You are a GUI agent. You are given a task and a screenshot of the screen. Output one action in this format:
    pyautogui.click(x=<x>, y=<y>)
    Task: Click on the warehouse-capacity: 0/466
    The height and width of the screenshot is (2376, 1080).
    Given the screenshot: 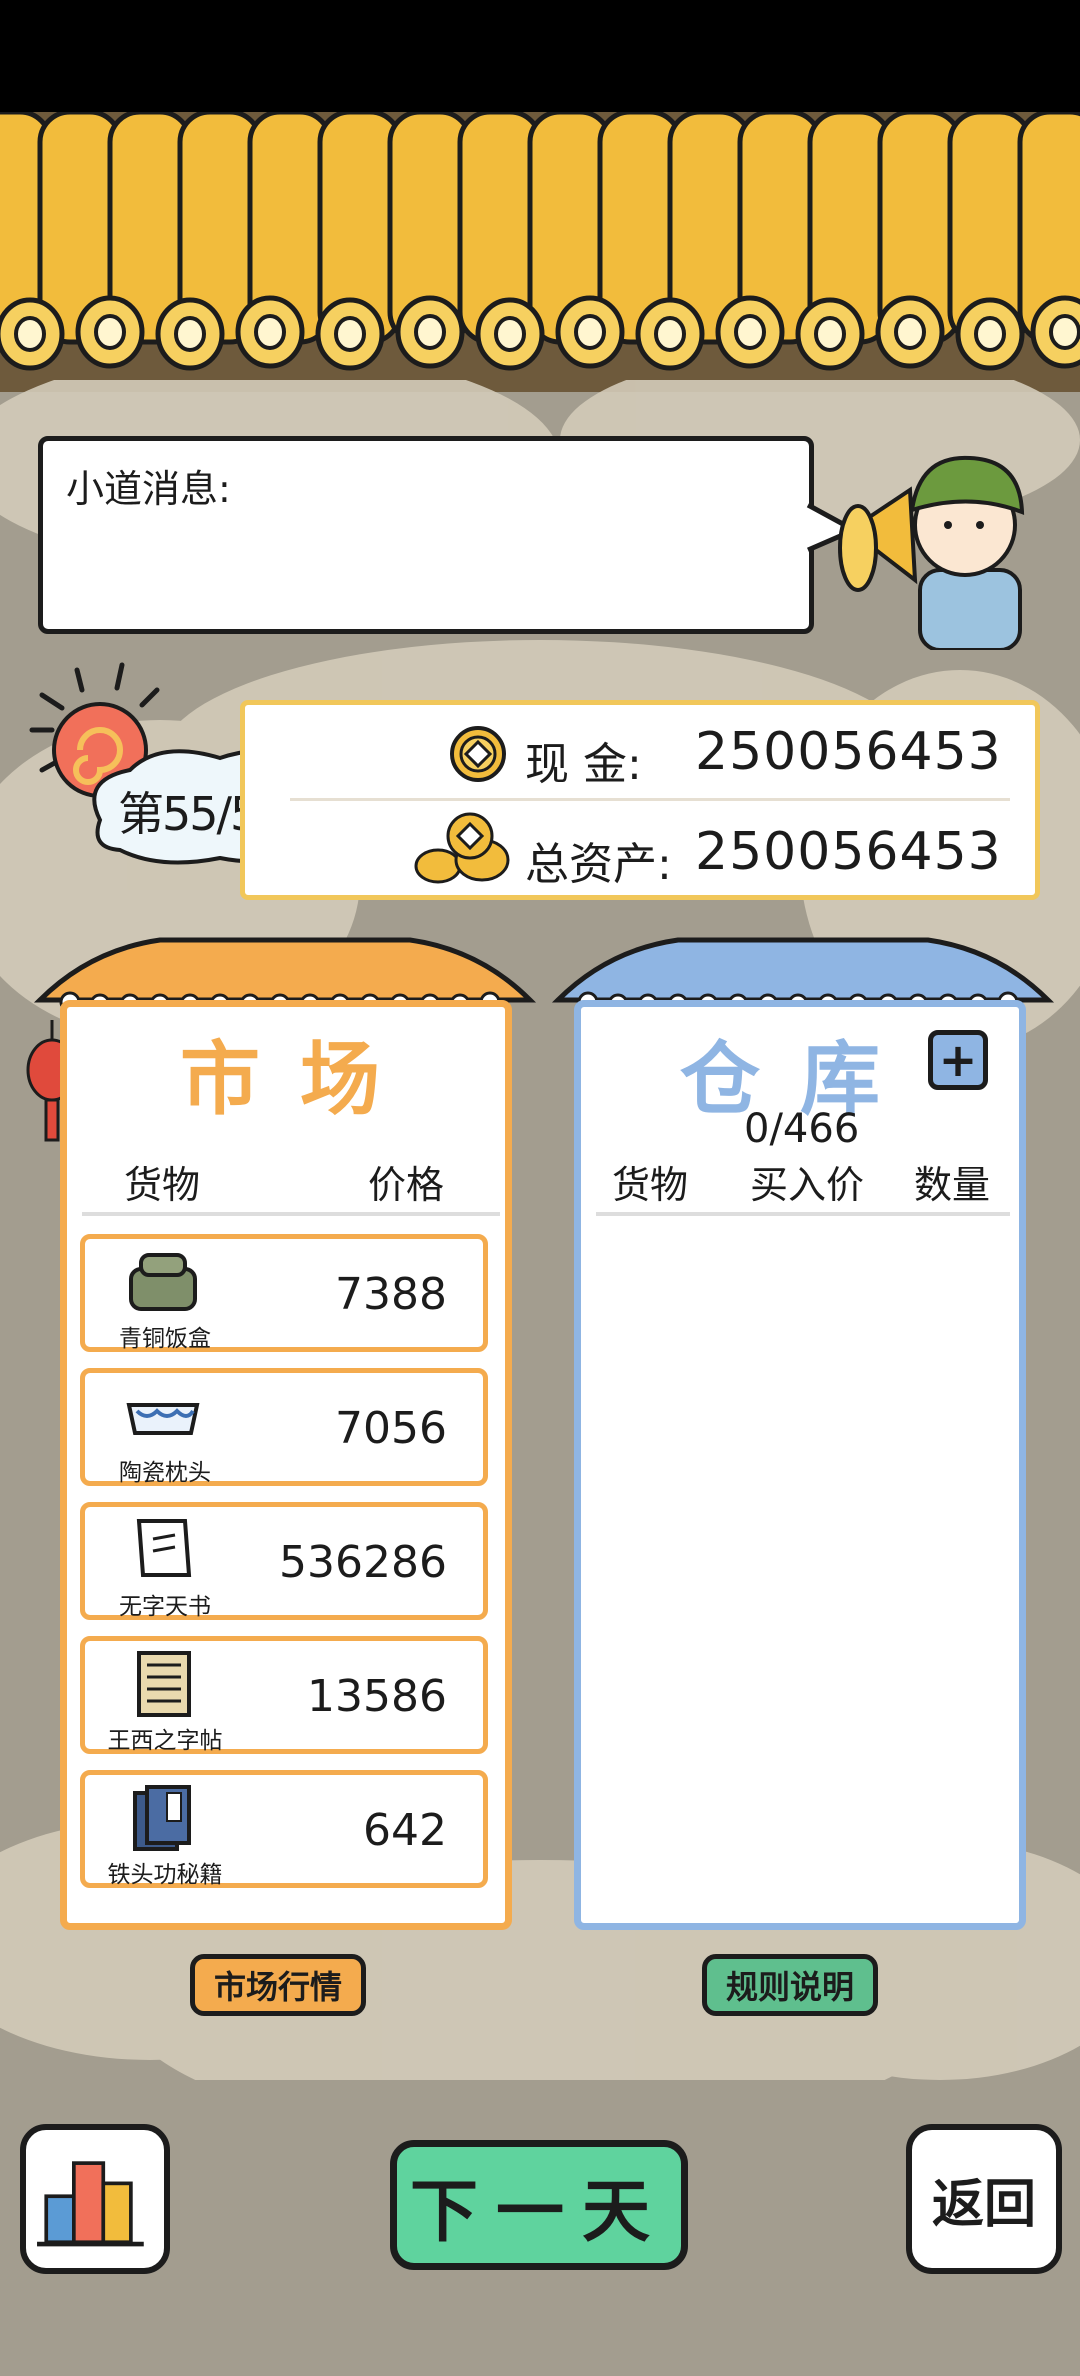 What is the action you would take?
    pyautogui.click(x=802, y=1129)
    